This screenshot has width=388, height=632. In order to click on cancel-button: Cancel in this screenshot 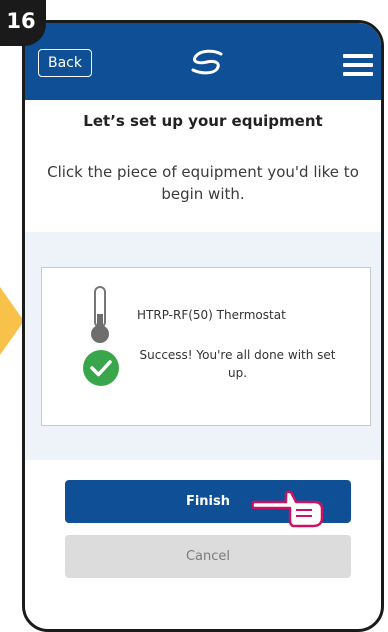, I will do `click(208, 556)`.